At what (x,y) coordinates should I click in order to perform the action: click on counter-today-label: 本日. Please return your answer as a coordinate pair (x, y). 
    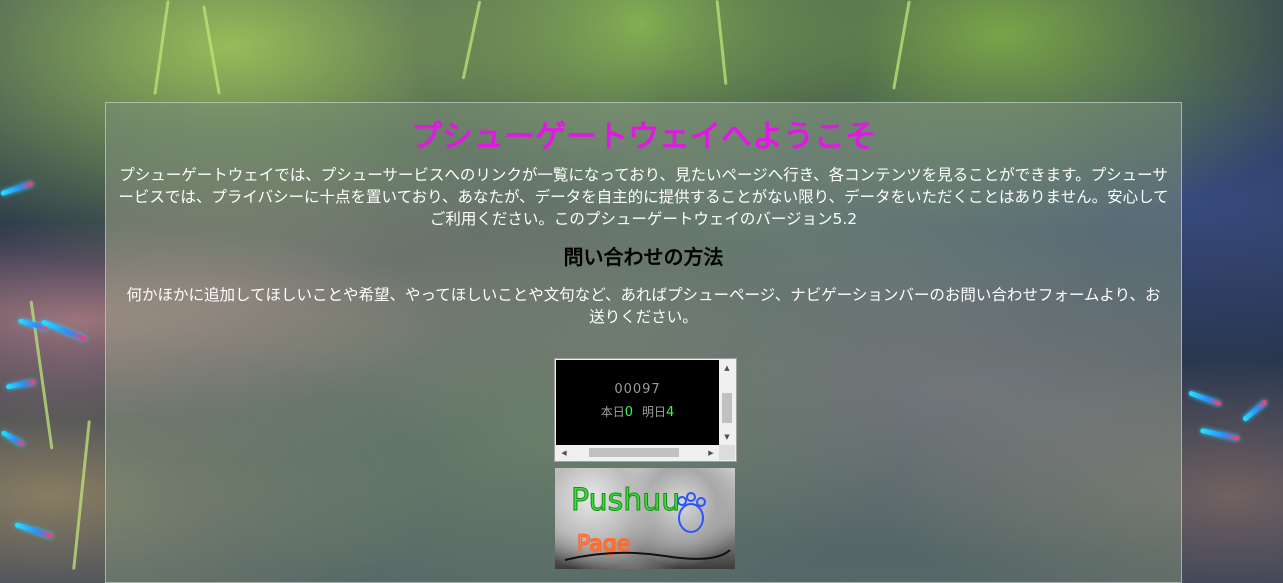
    Looking at the image, I should click on (612, 412).